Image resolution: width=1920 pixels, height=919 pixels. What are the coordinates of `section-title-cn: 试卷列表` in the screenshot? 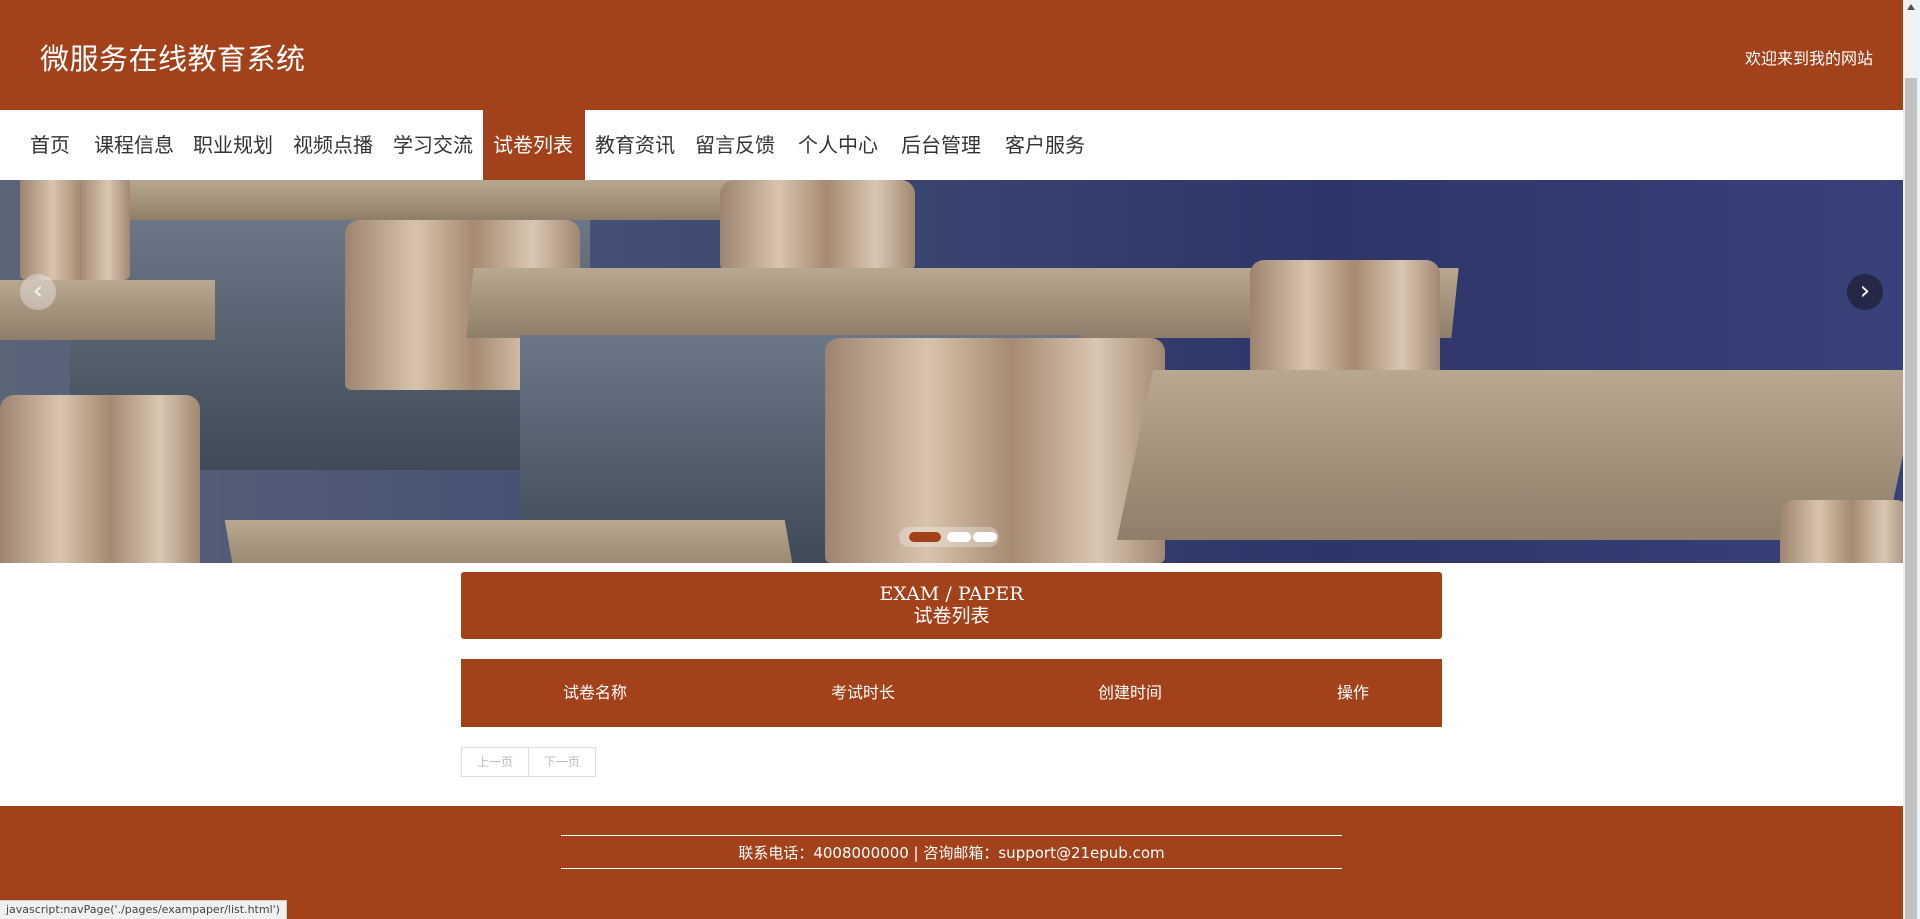 It's located at (951, 616).